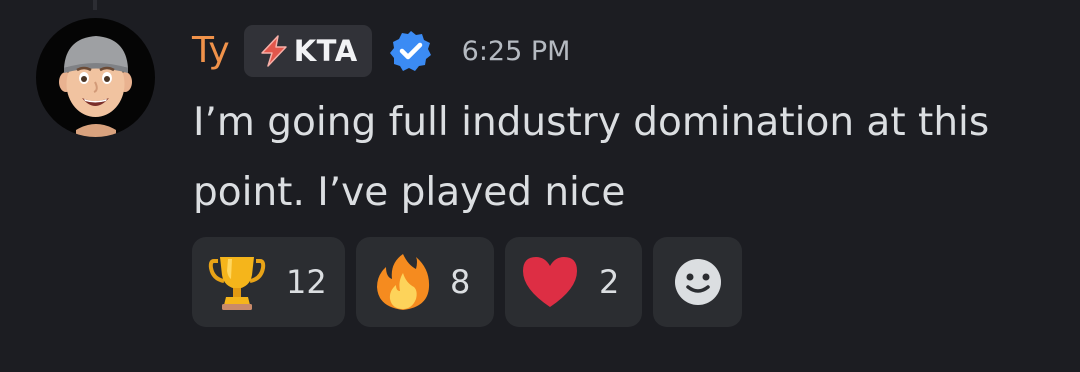 The height and width of the screenshot is (372, 1080). Describe the element at coordinates (237, 283) in the screenshot. I see `trophy-icon` at that location.